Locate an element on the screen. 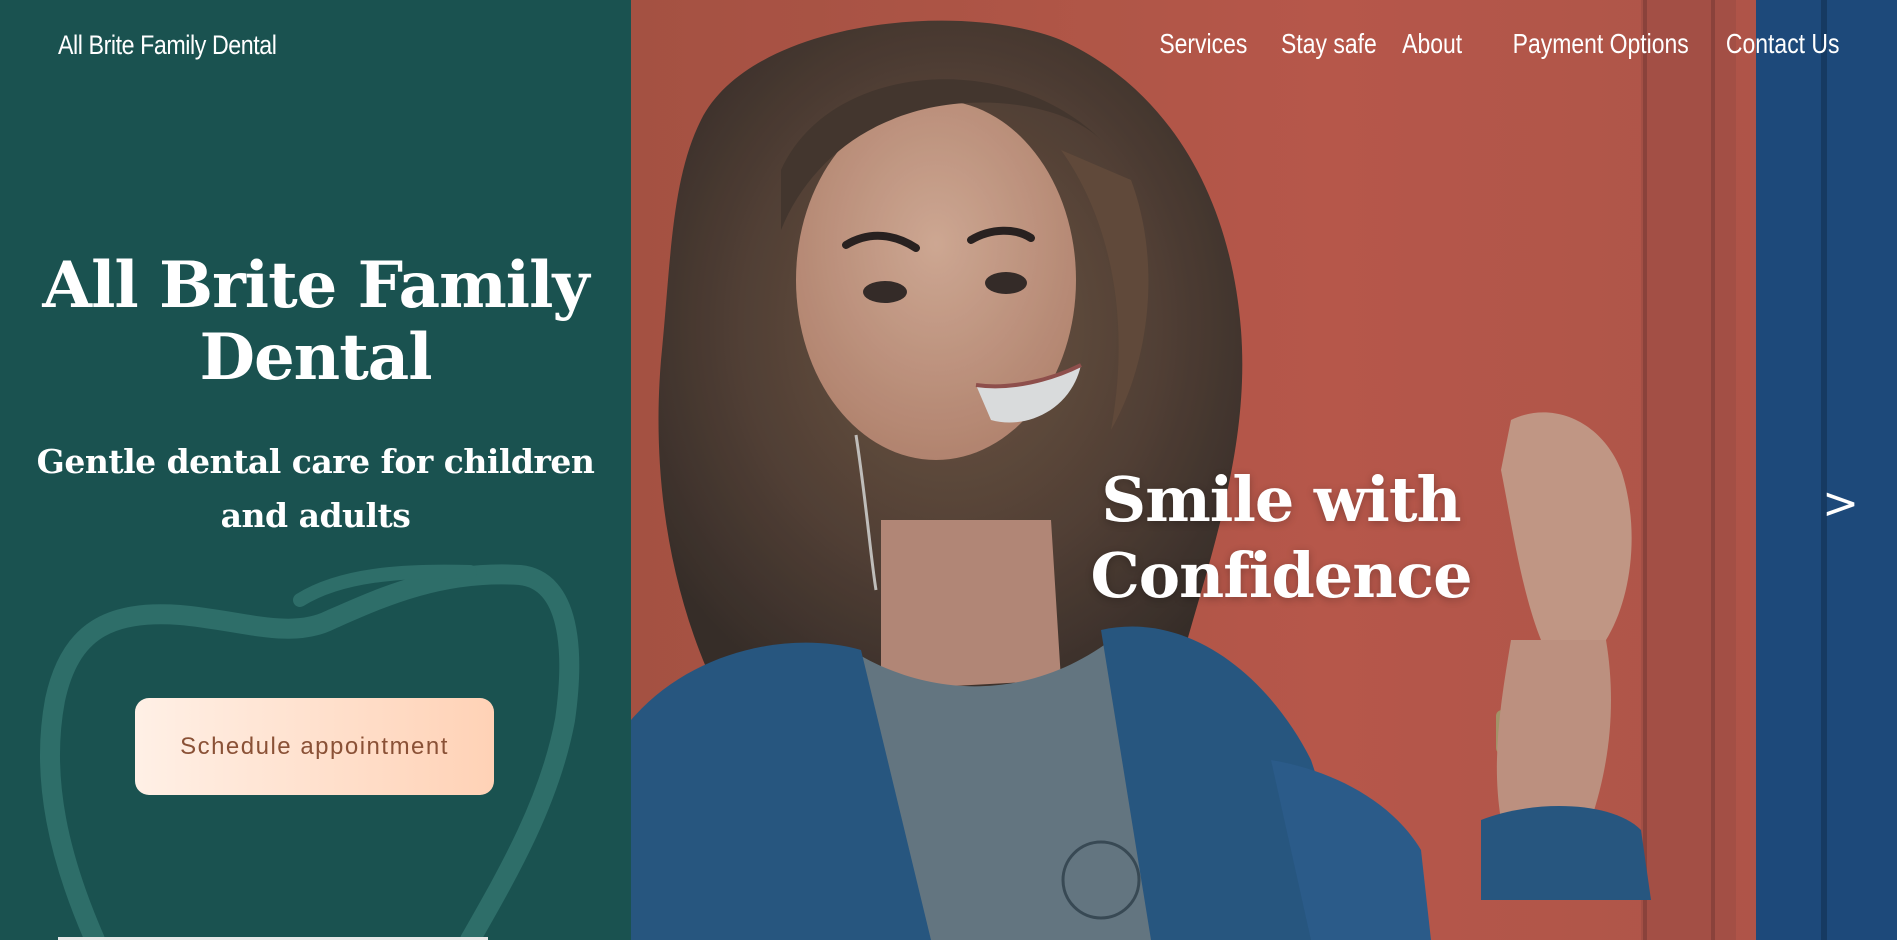 Image resolution: width=1897 pixels, height=940 pixels. nav-stay-safe: Stay safe is located at coordinates (1329, 44).